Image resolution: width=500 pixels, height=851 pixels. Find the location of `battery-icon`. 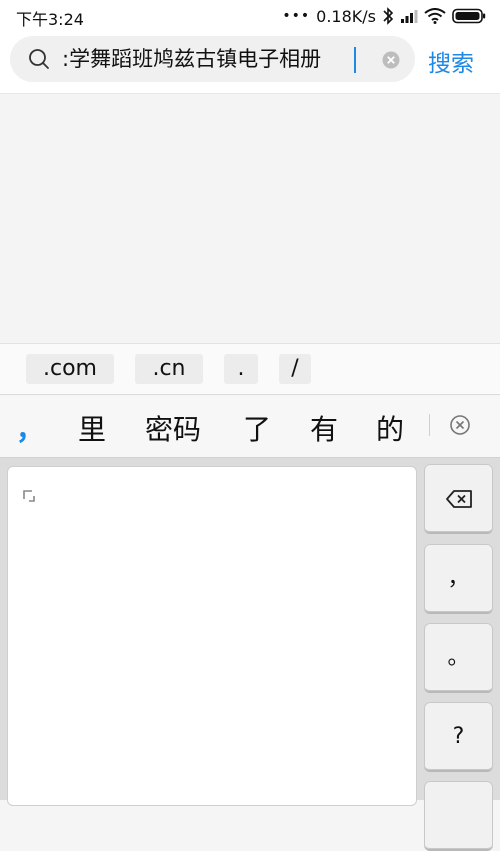

battery-icon is located at coordinates (469, 16).